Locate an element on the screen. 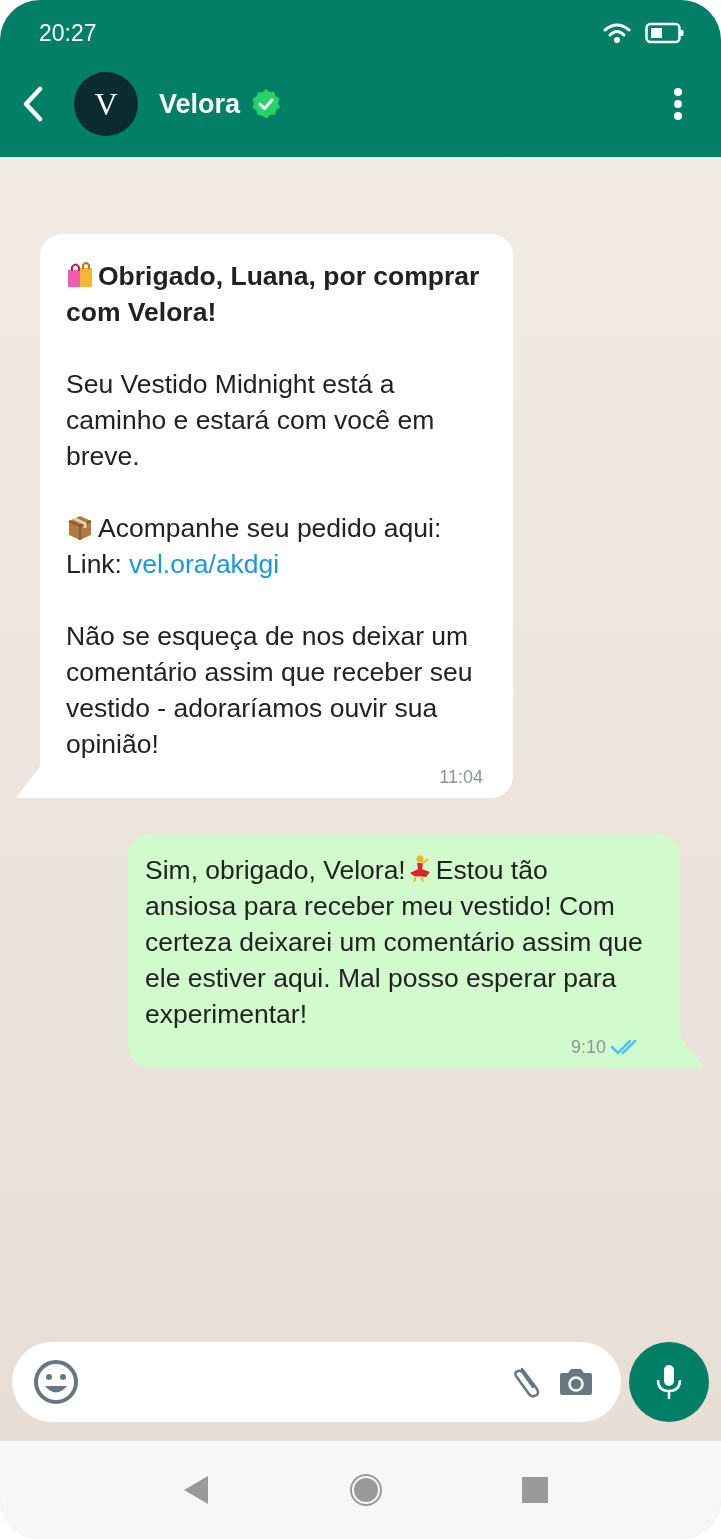 The image size is (721, 1539). microphone-icon is located at coordinates (669, 1382).